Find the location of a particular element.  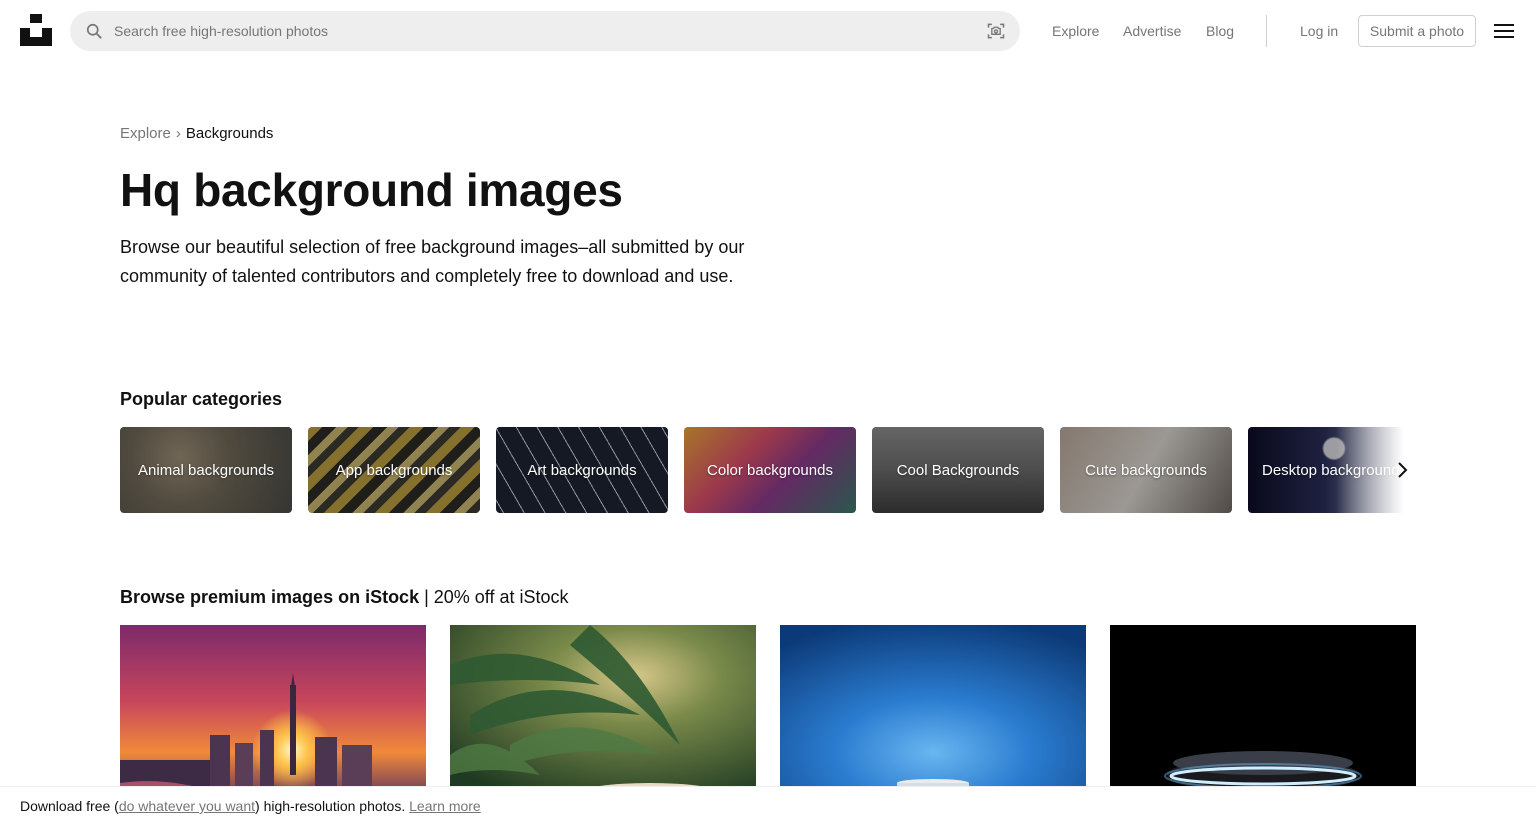

breadcrumb-explore-link: Explore is located at coordinates (145, 133).